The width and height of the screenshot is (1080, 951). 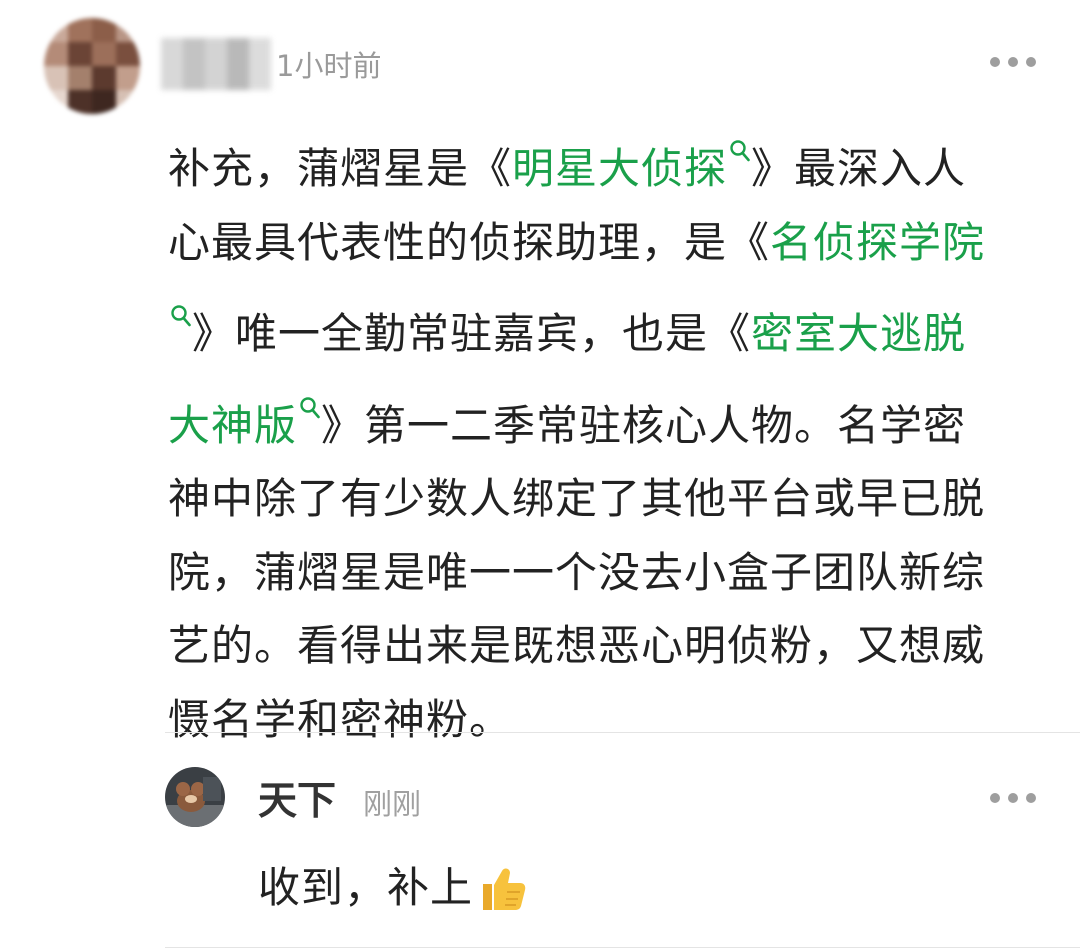 I want to click on keyword-link: 明星大侦探, so click(x=631, y=166).